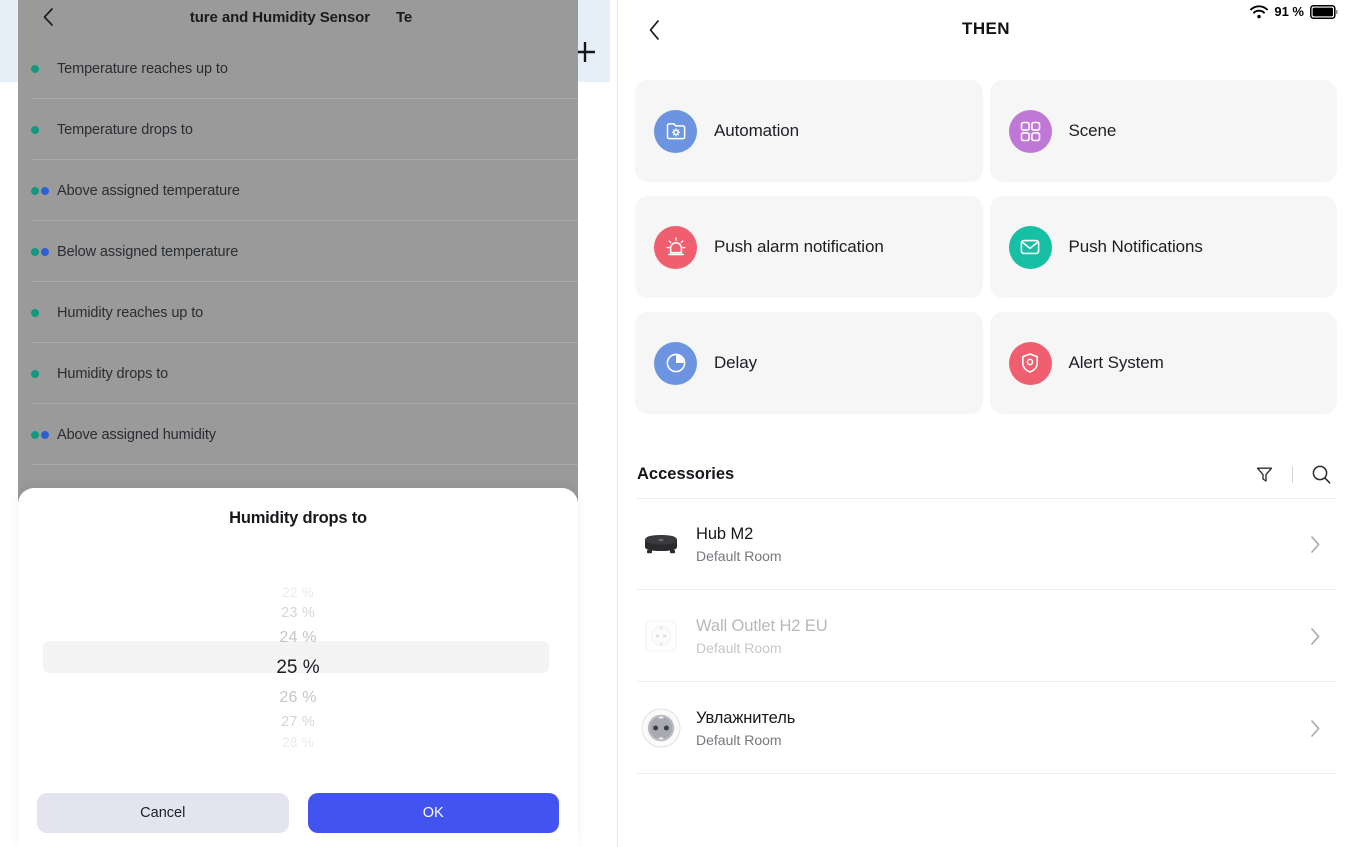  Describe the element at coordinates (661, 728) in the screenshot. I see `socket-plug-icon` at that location.